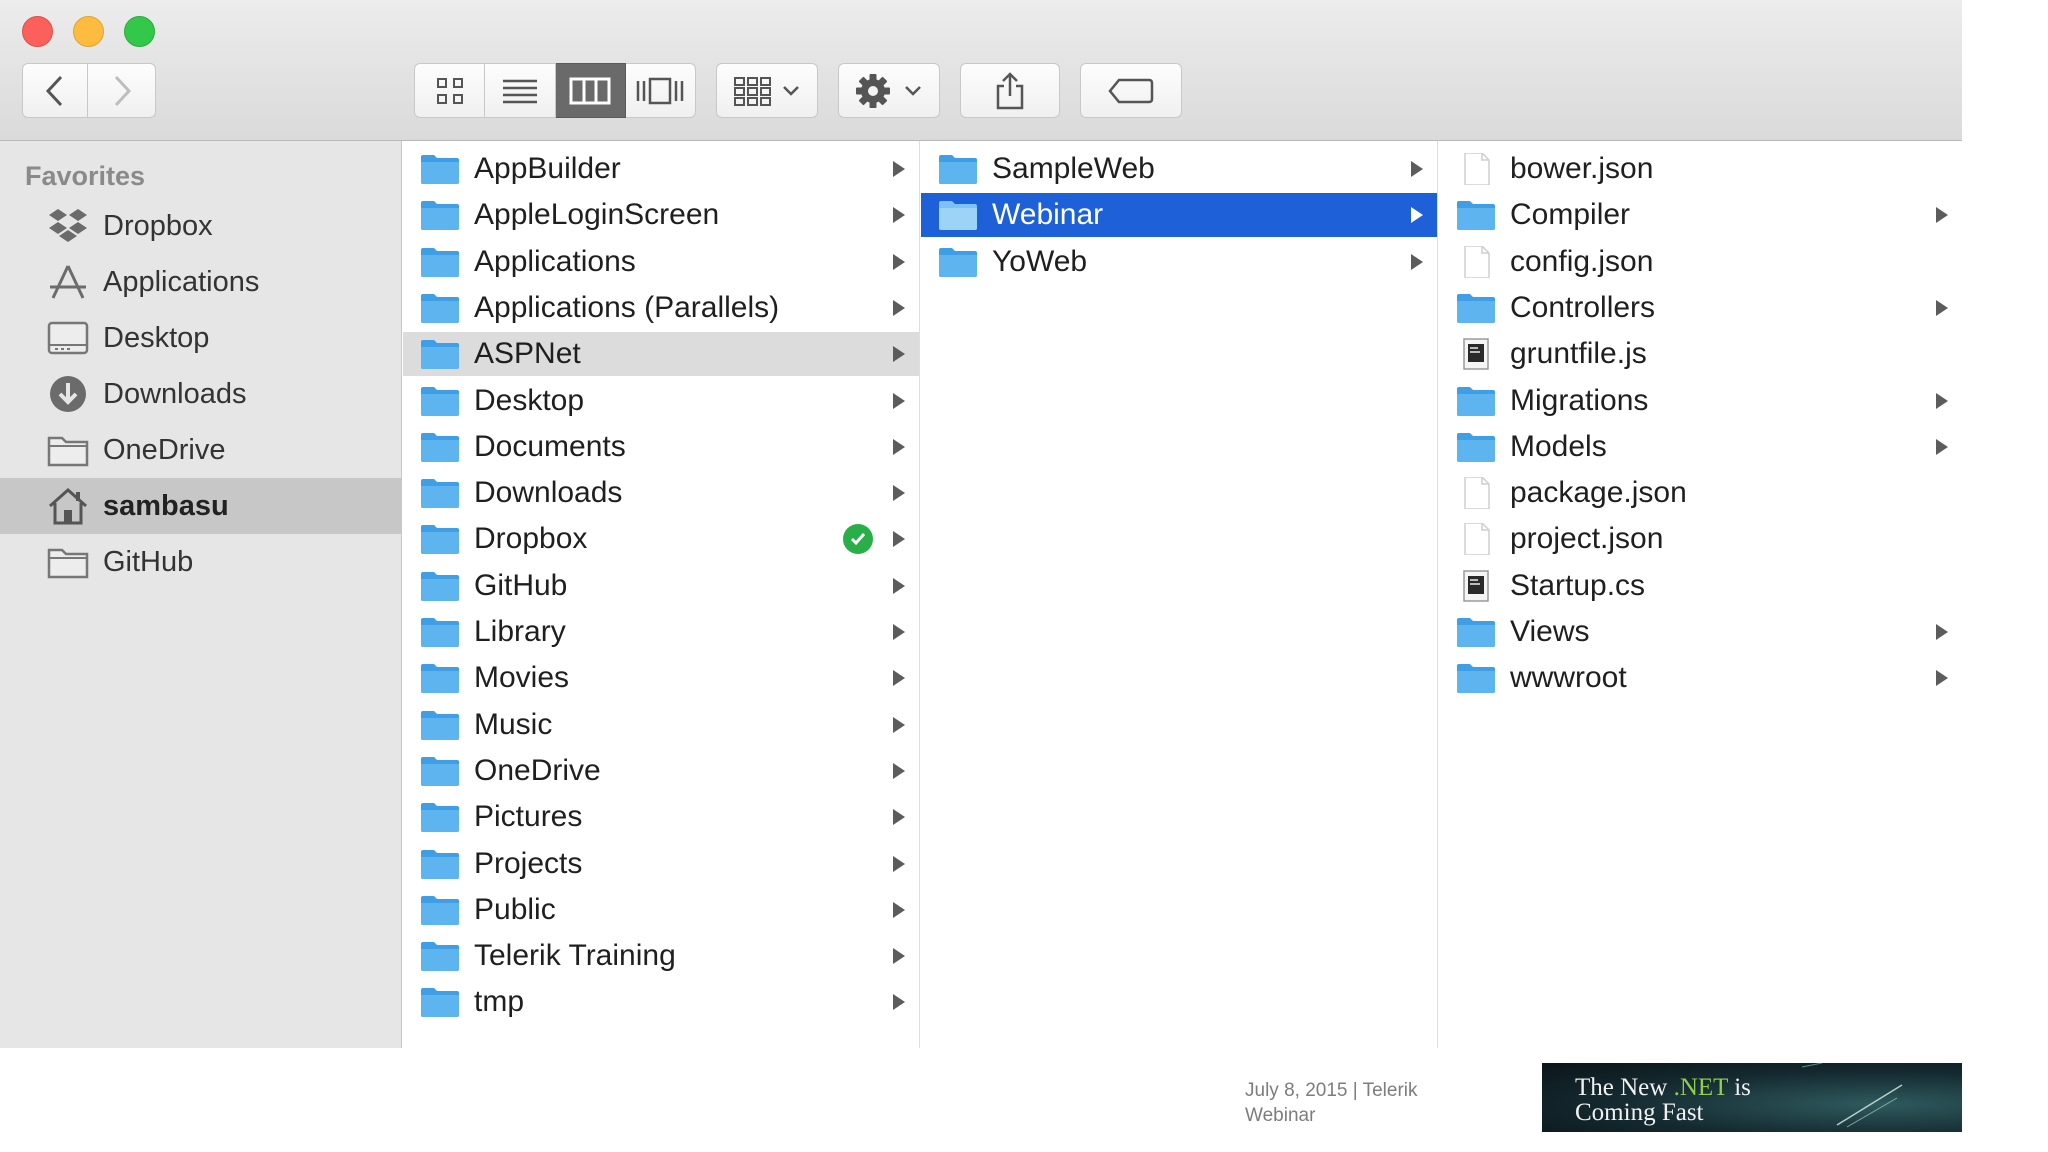 Image resolution: width=2048 pixels, height=1152 pixels. Describe the element at coordinates (1700, 493) in the screenshot. I see `list-item-package-json: package.json` at that location.